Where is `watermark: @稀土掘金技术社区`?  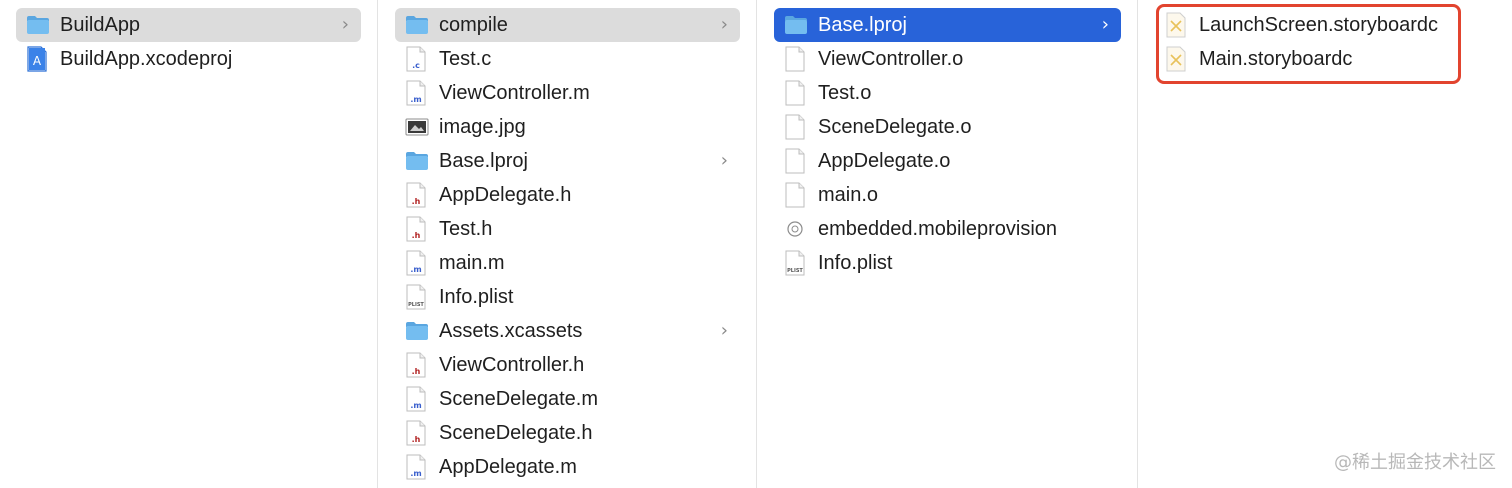
watermark: @稀土掘金技术社区 is located at coordinates (1415, 462).